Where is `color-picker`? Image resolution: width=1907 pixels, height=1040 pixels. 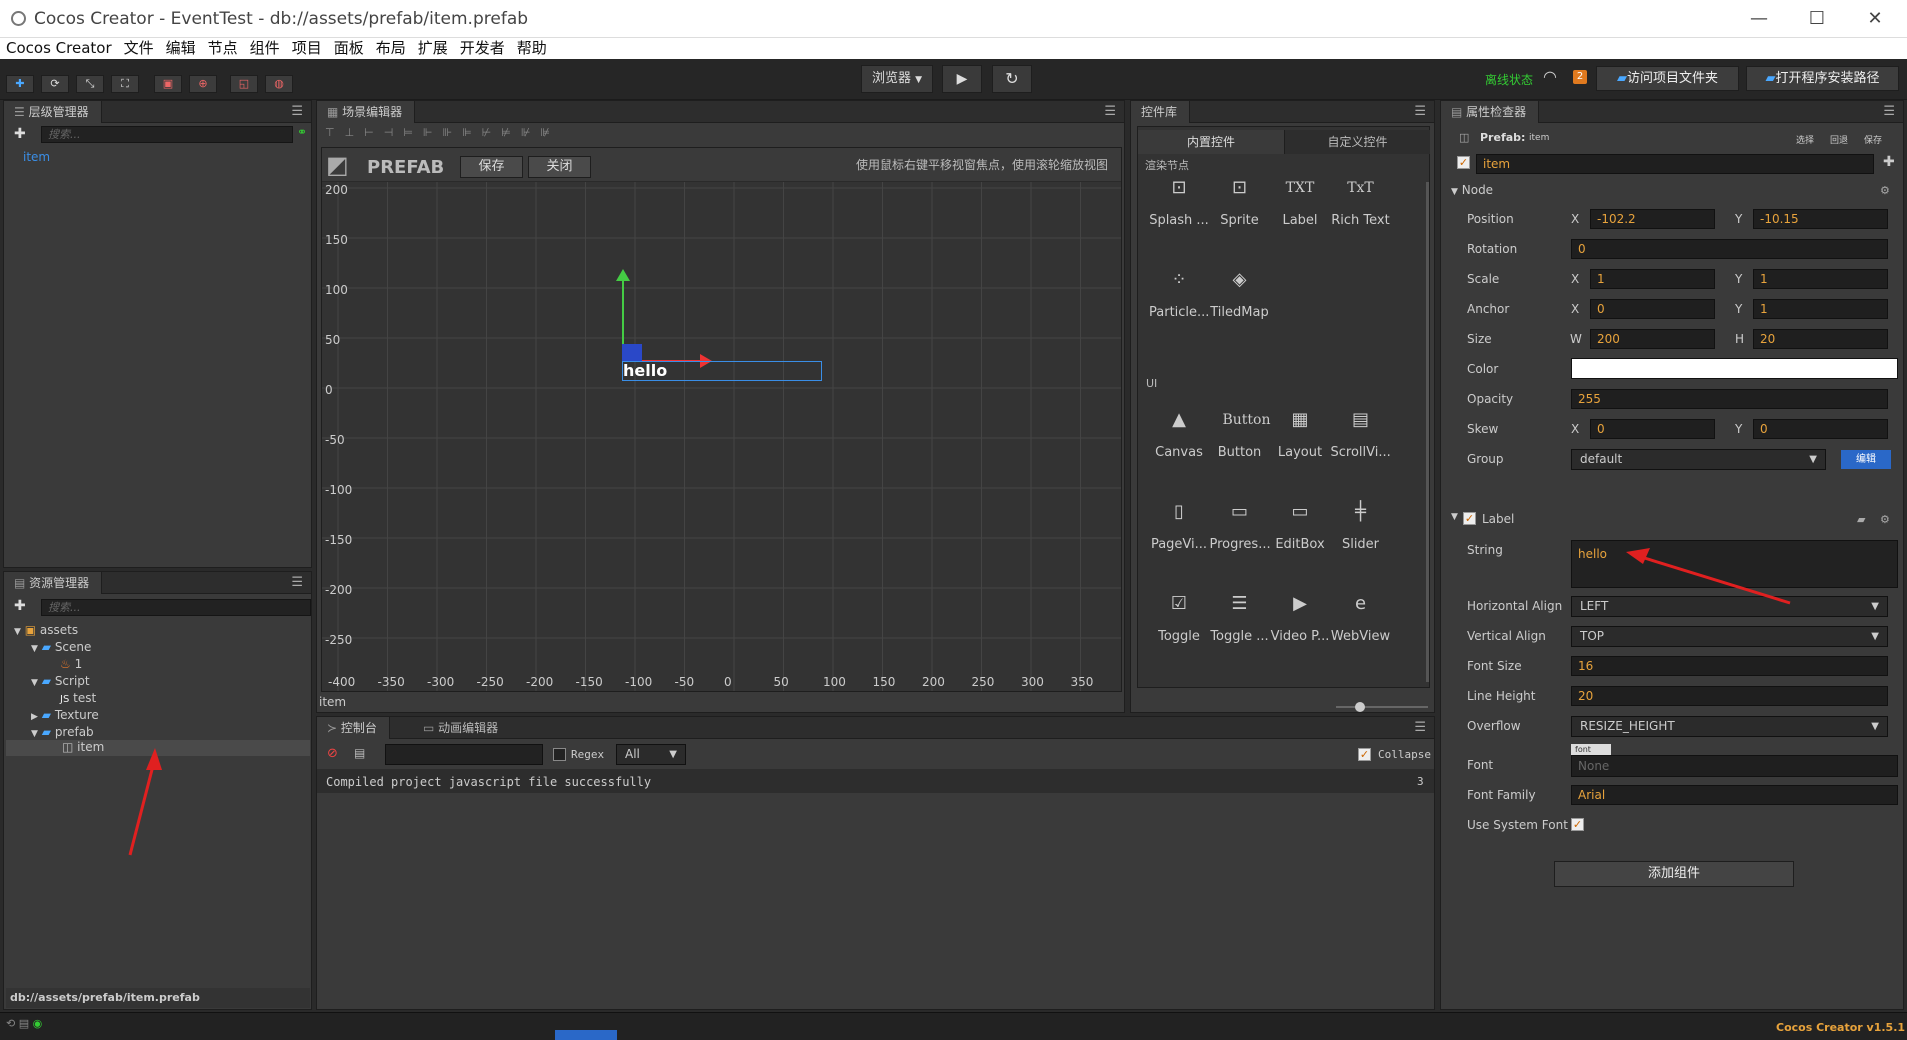
color-picker is located at coordinates (1734, 368).